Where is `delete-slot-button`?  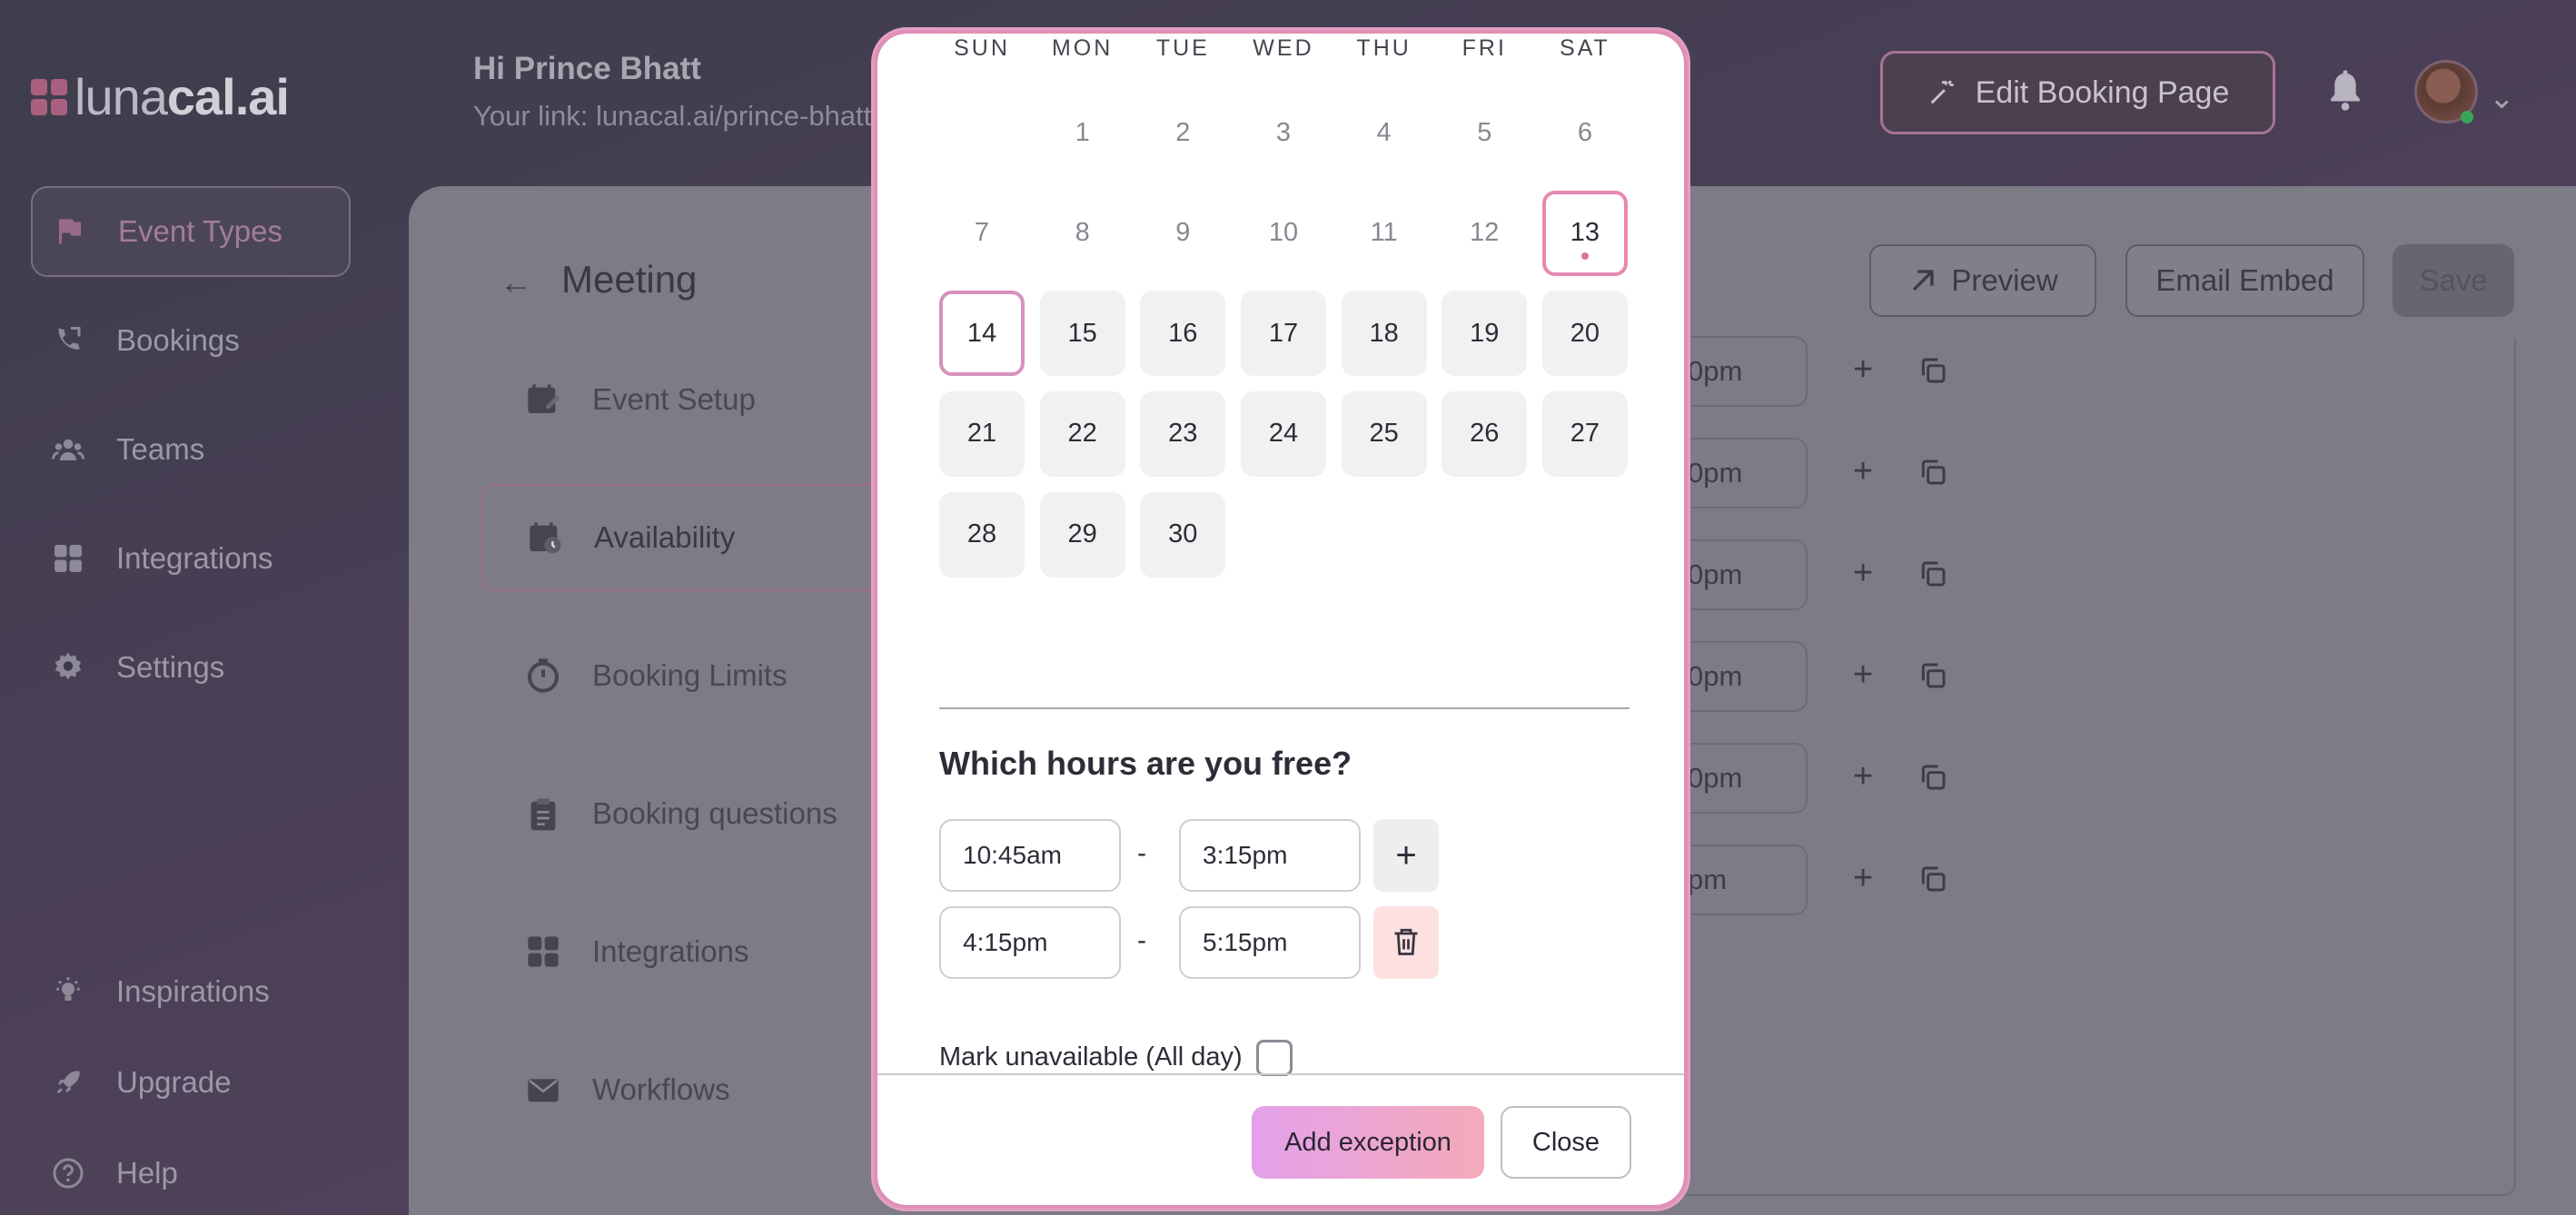 delete-slot-button is located at coordinates (1406, 942).